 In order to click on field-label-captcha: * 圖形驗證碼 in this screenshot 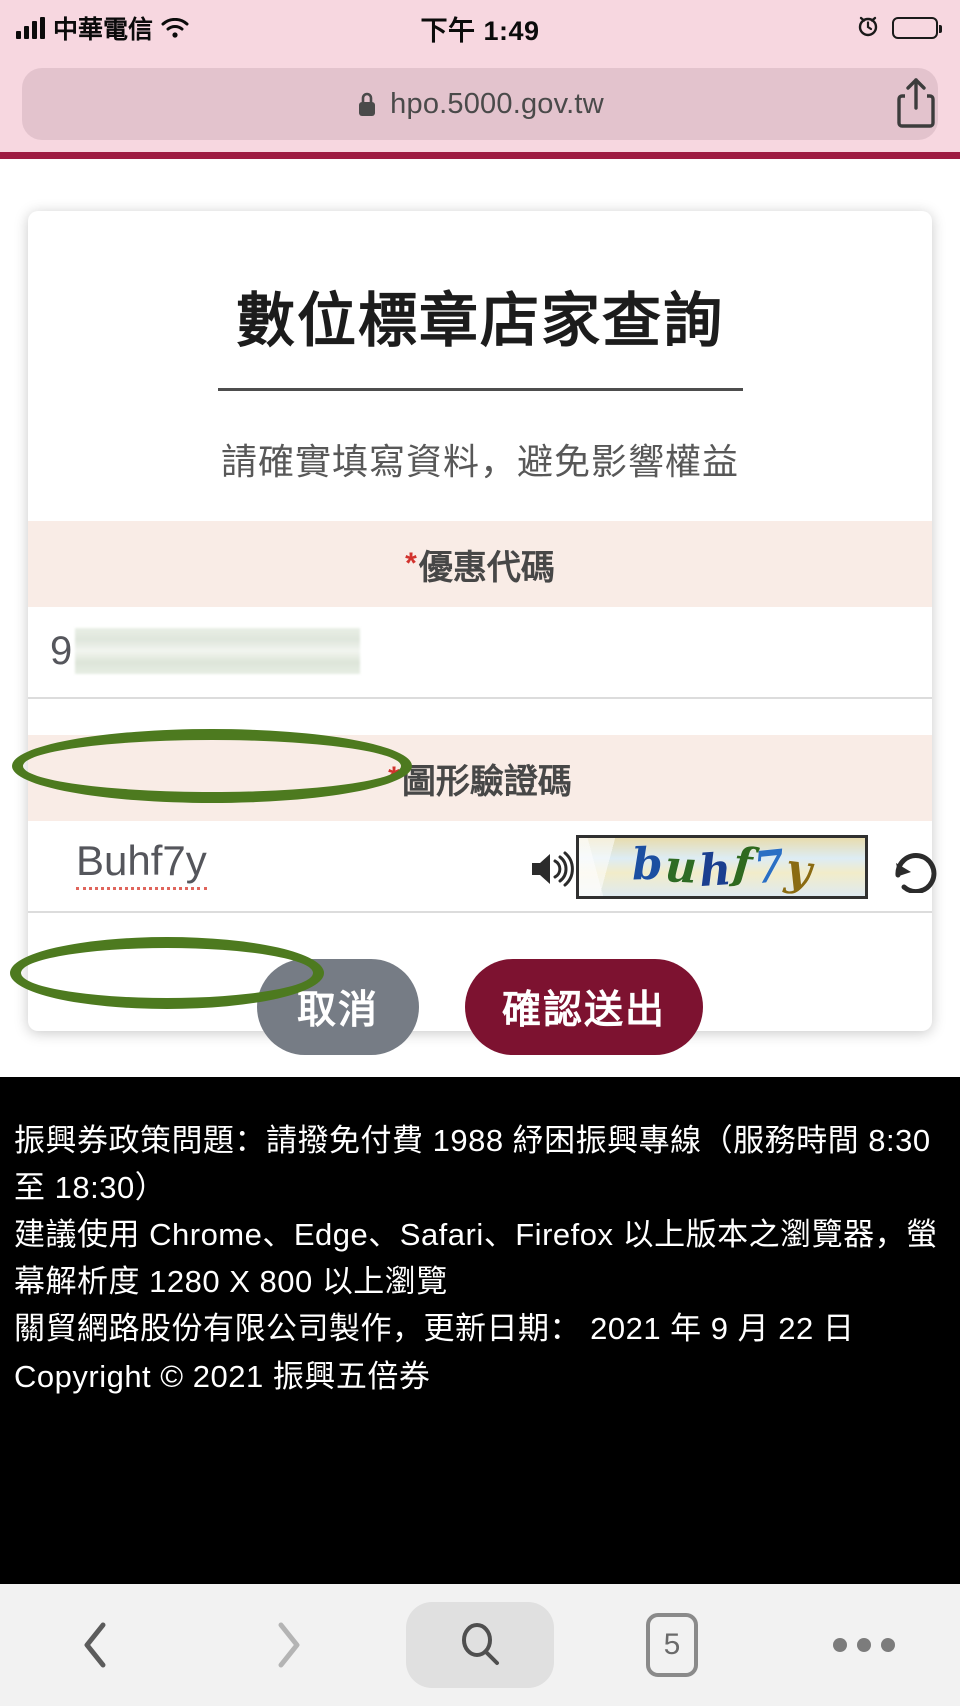, I will do `click(480, 778)`.